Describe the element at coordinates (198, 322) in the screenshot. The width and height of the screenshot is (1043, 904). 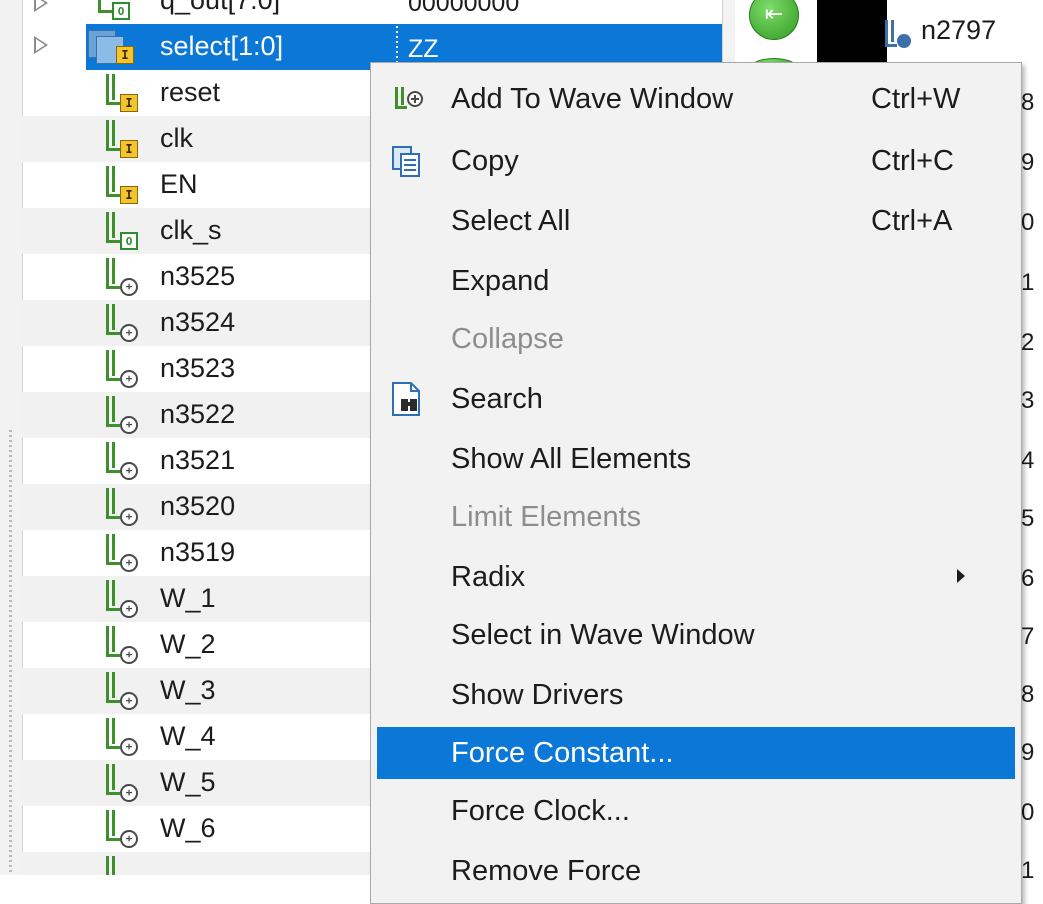
I see `tree-row-label: n3524` at that location.